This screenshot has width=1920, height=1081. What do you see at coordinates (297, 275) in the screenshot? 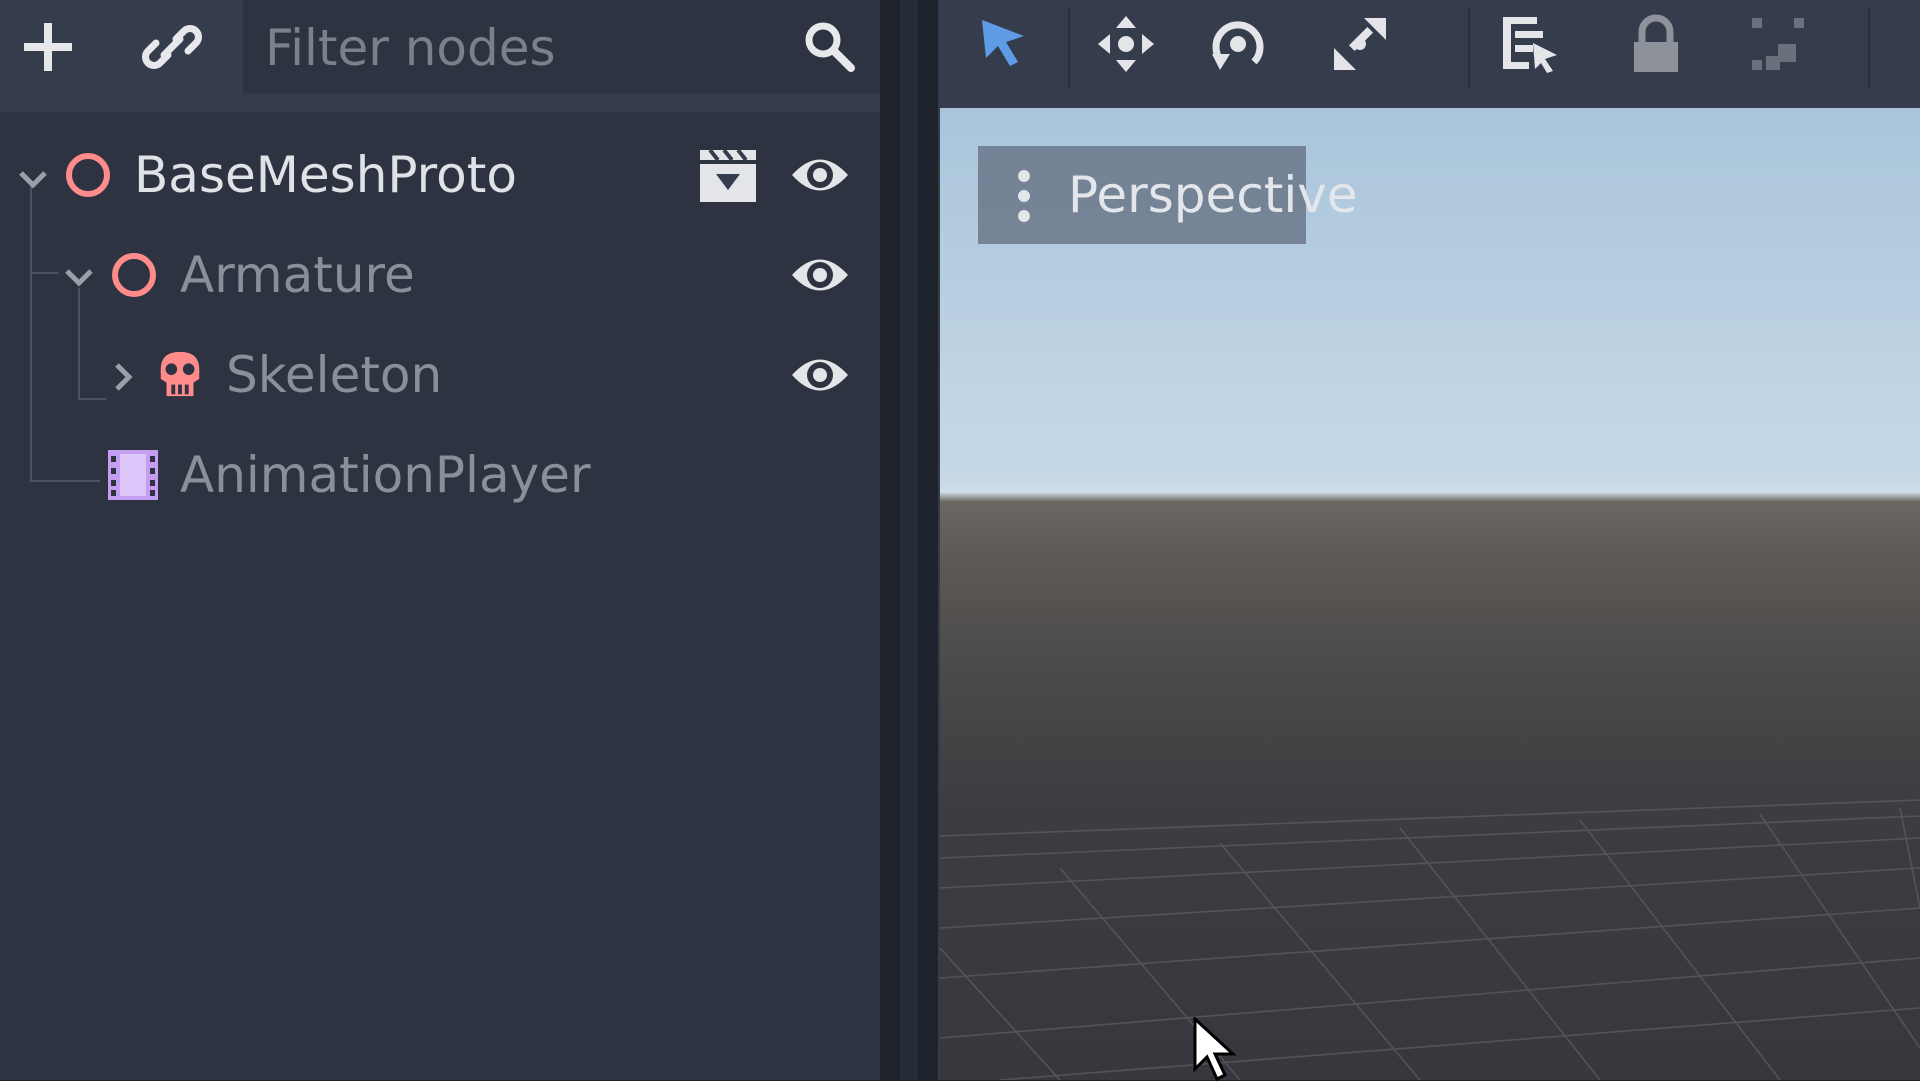
I see `tree-item-label: Armature` at bounding box center [297, 275].